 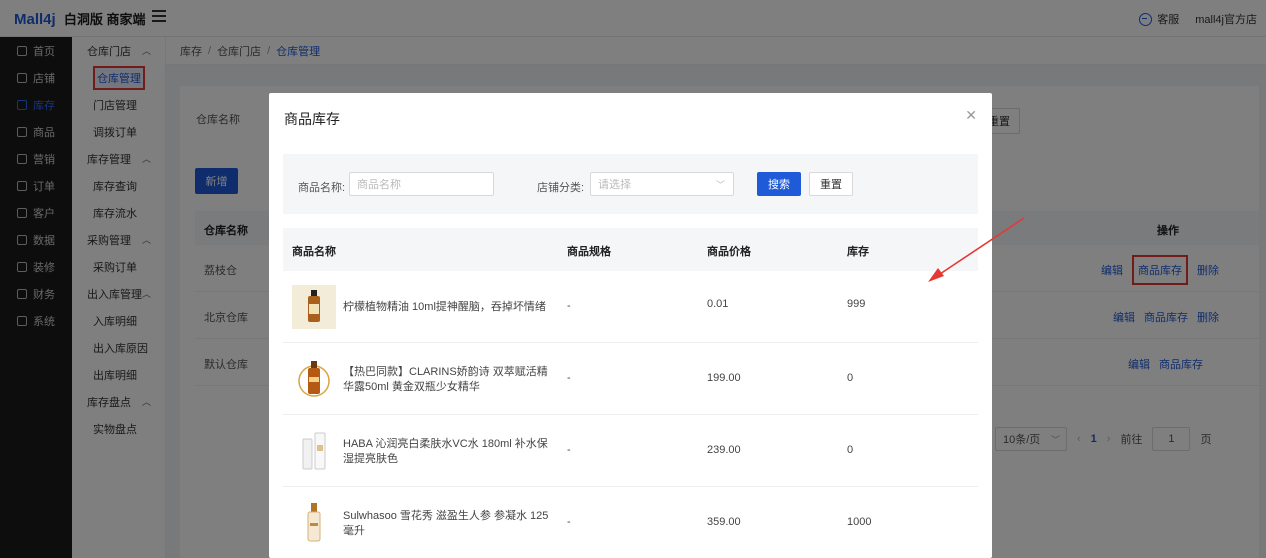 I want to click on column-header: 商品价格, so click(x=729, y=252).